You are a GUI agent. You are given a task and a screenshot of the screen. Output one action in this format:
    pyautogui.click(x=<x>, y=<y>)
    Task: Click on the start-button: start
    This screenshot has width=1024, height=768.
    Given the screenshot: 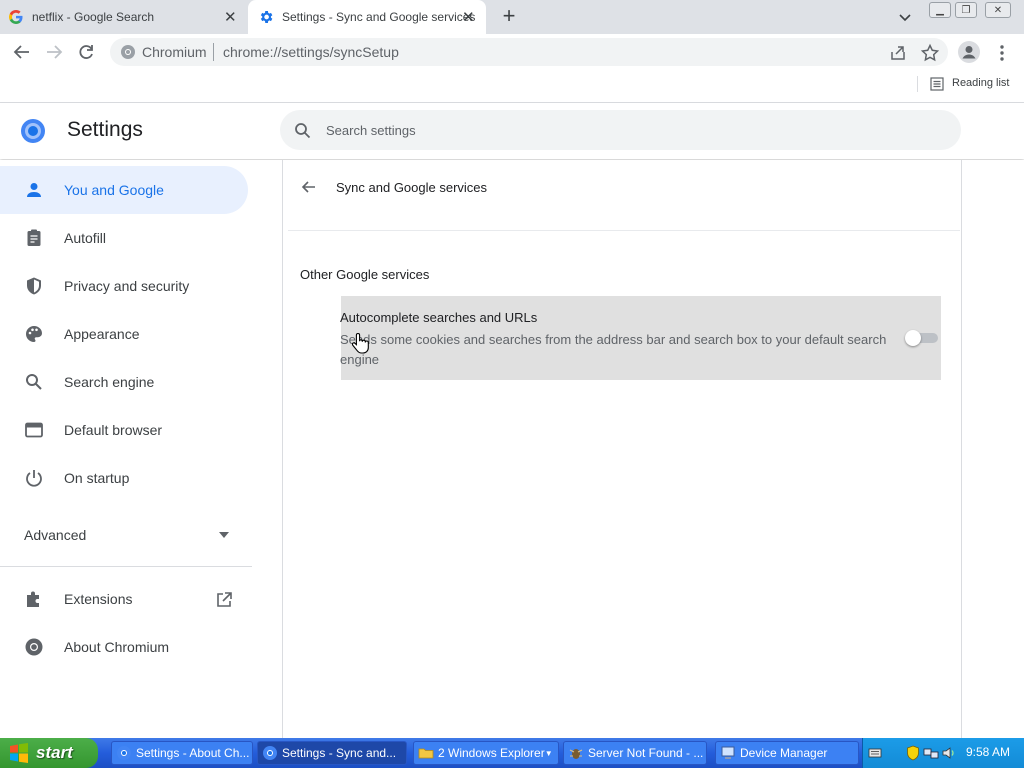 What is the action you would take?
    pyautogui.click(x=49, y=753)
    